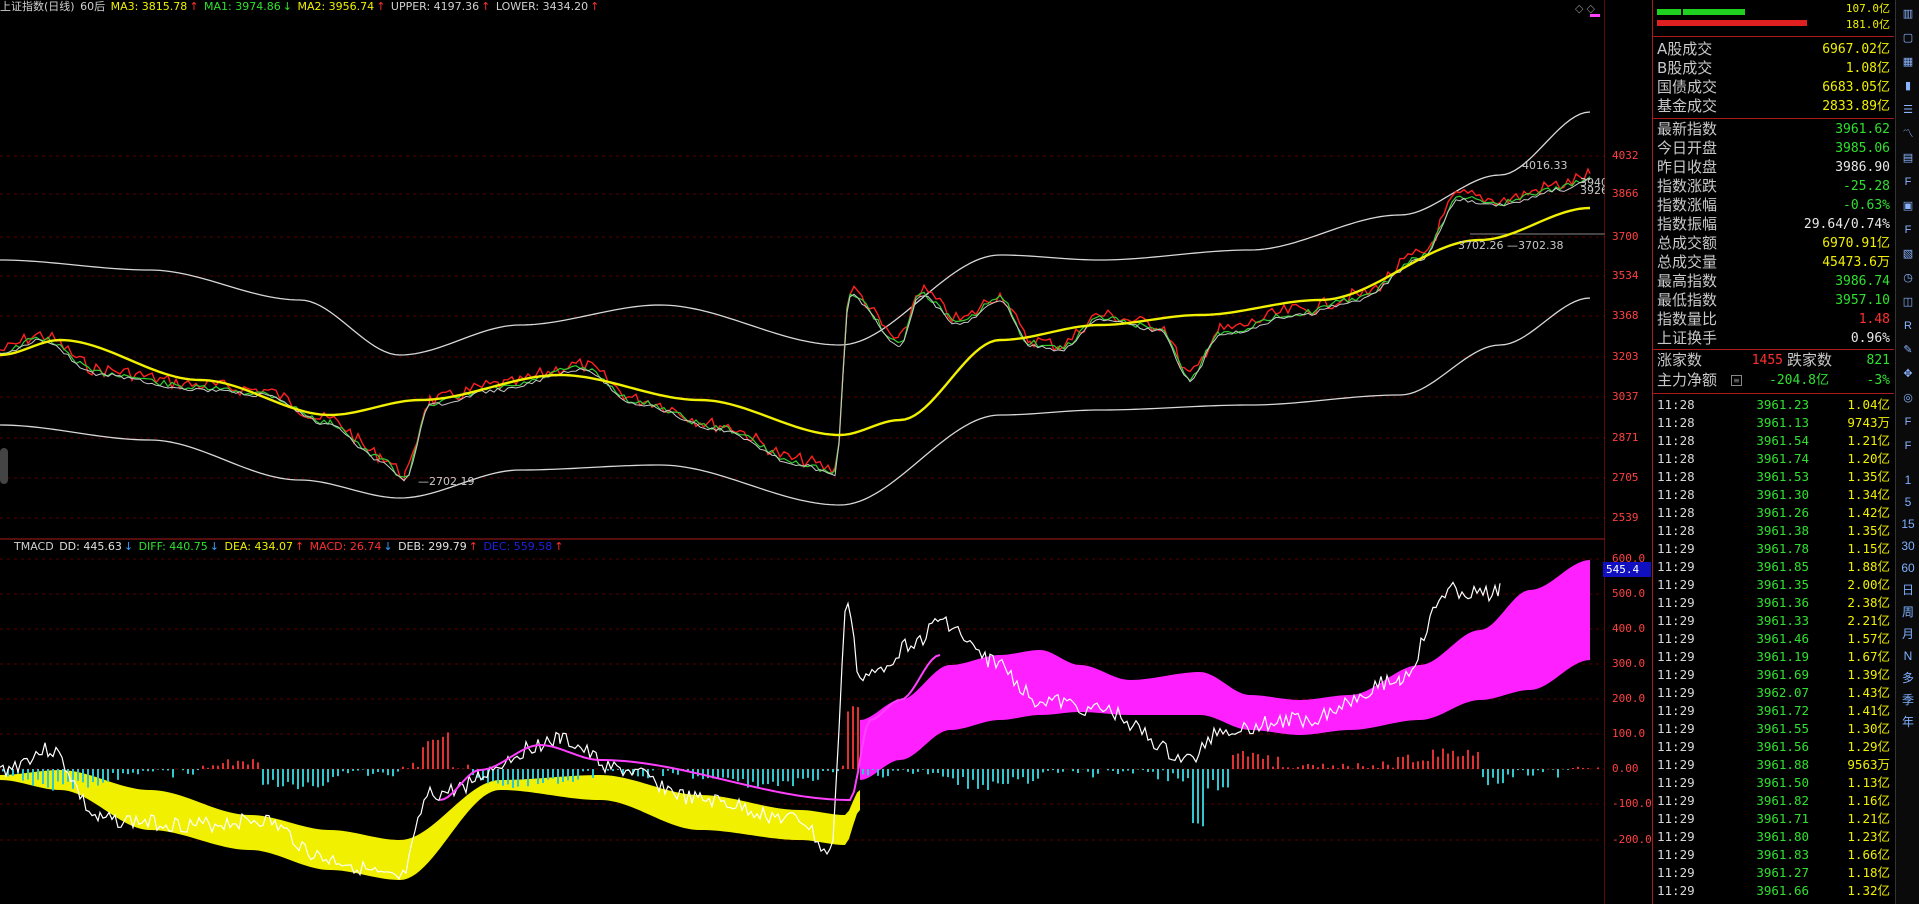 Image resolution: width=1919 pixels, height=904 pixels. Describe the element at coordinates (1908, 634) in the screenshot. I see `period-button: 月` at that location.